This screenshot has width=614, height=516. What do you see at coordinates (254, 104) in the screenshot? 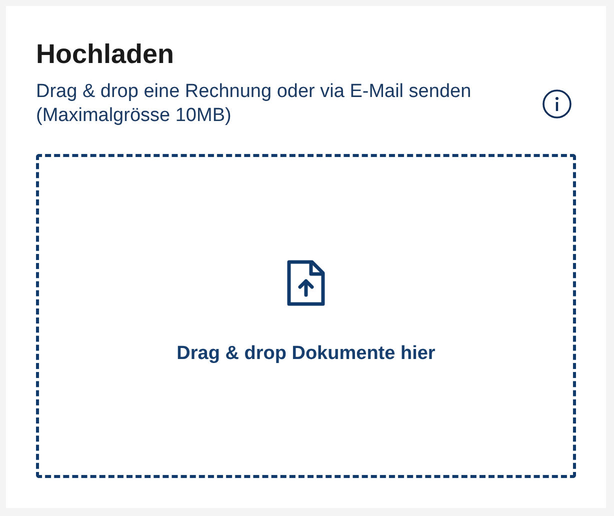
I see `upload-instructions: Drag & drop eine Rechnung oder via E-Mail senden (Maximalgrösse 10MB)` at bounding box center [254, 104].